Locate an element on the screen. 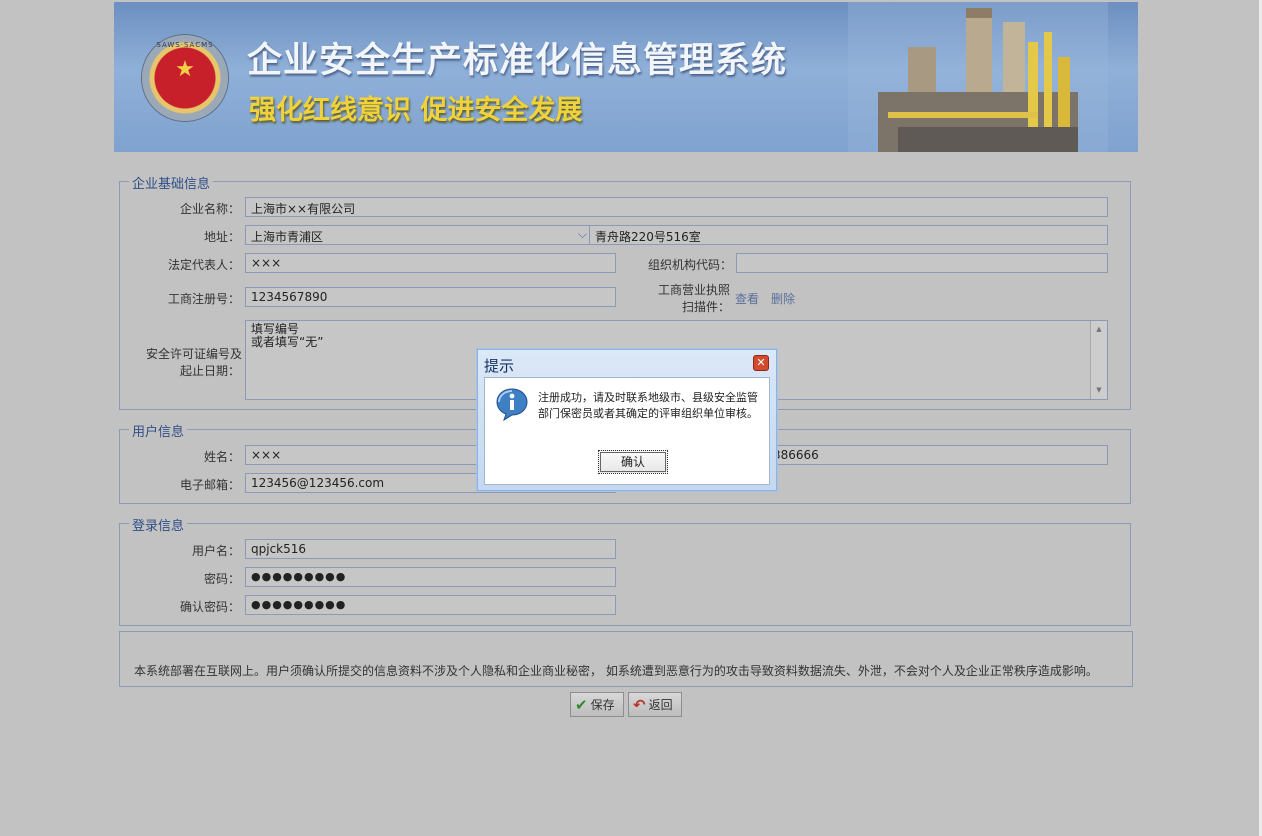  district-select: 上海市青浦区 ⌵ is located at coordinates (418, 235).